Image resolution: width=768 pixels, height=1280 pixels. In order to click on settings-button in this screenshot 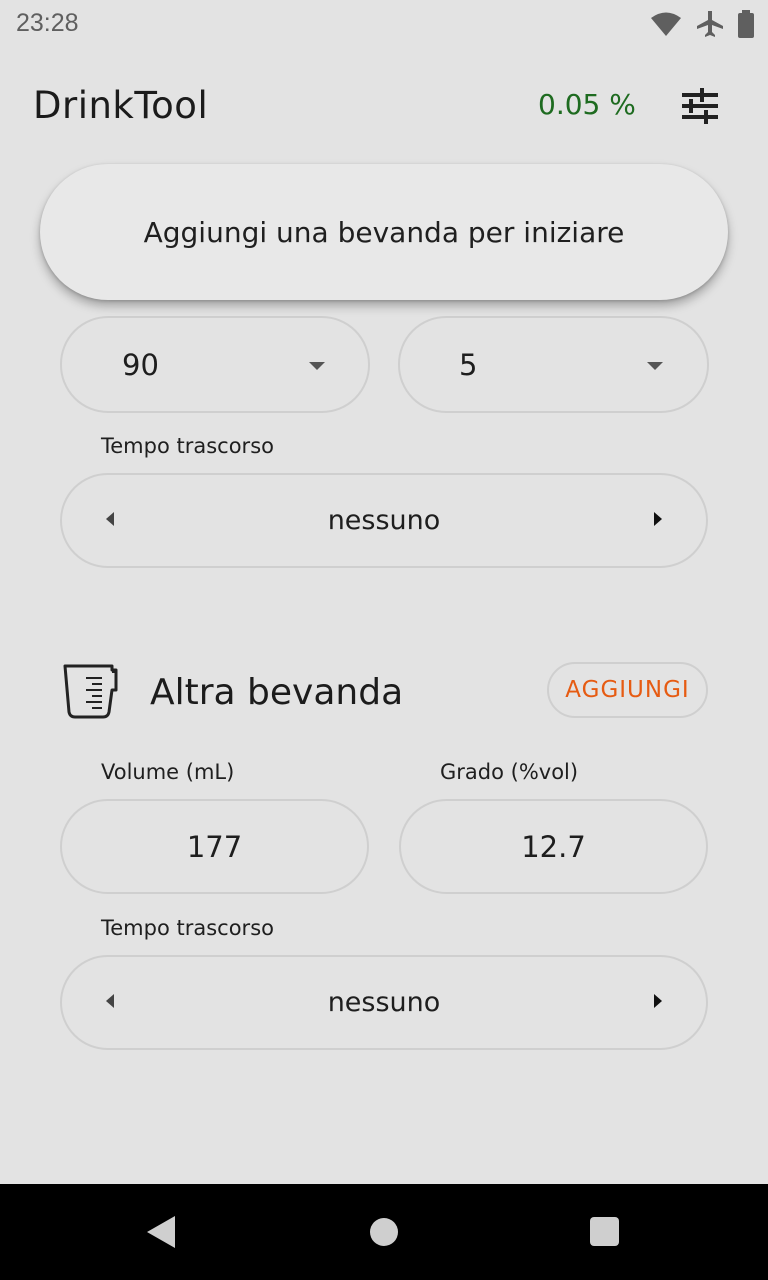, I will do `click(700, 106)`.